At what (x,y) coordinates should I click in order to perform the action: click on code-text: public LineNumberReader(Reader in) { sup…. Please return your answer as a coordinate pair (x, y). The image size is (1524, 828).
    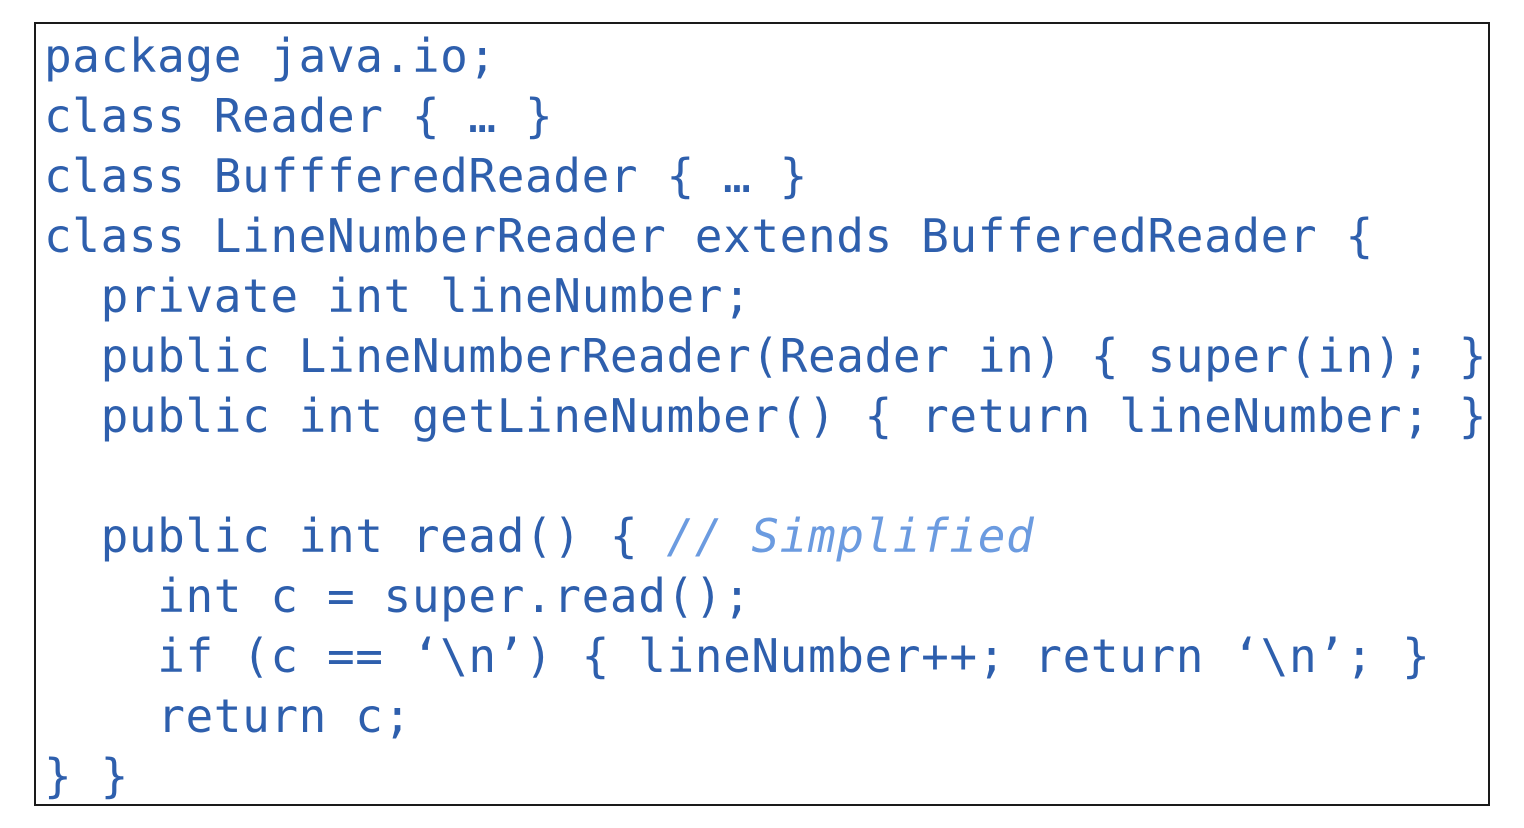
    Looking at the image, I should click on (794, 356).